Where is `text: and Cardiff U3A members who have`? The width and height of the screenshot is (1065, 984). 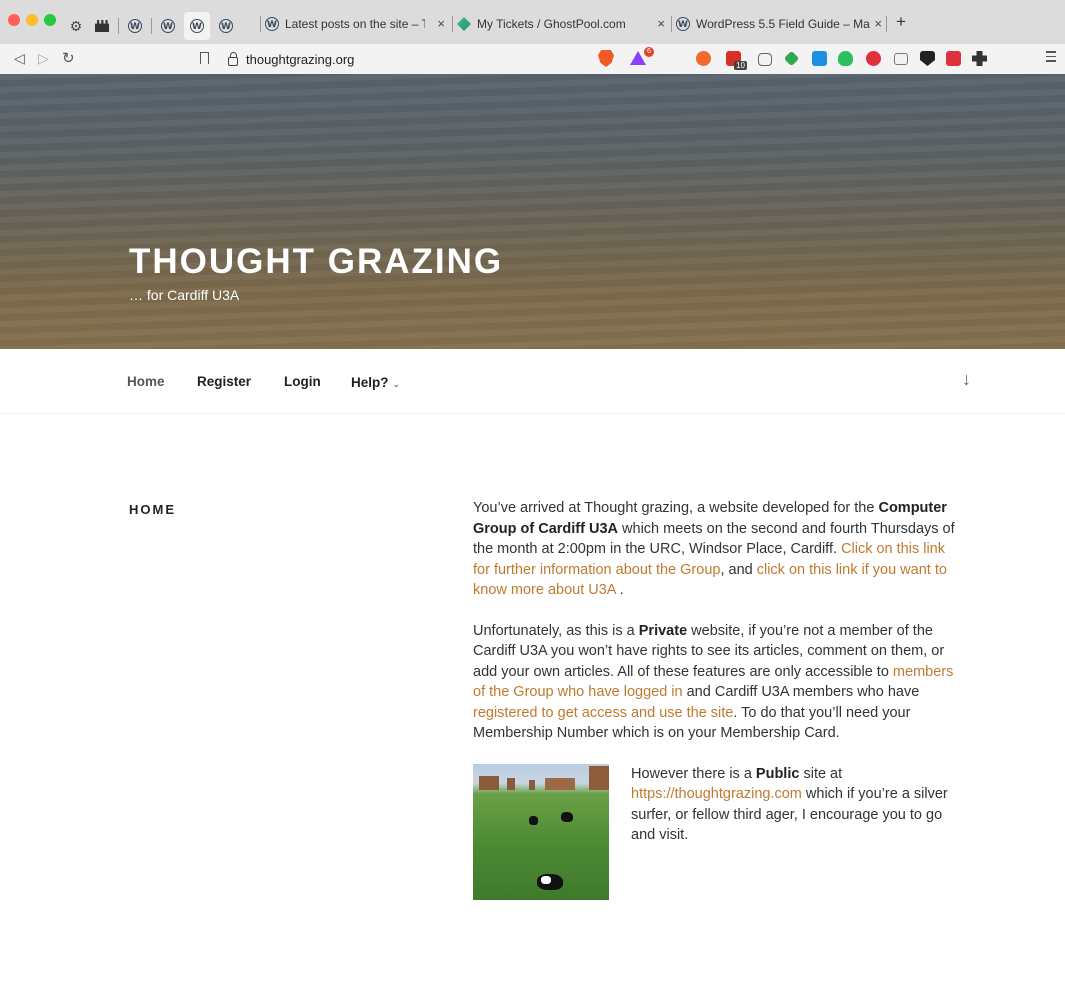
text: and Cardiff U3A members who have is located at coordinates (801, 692).